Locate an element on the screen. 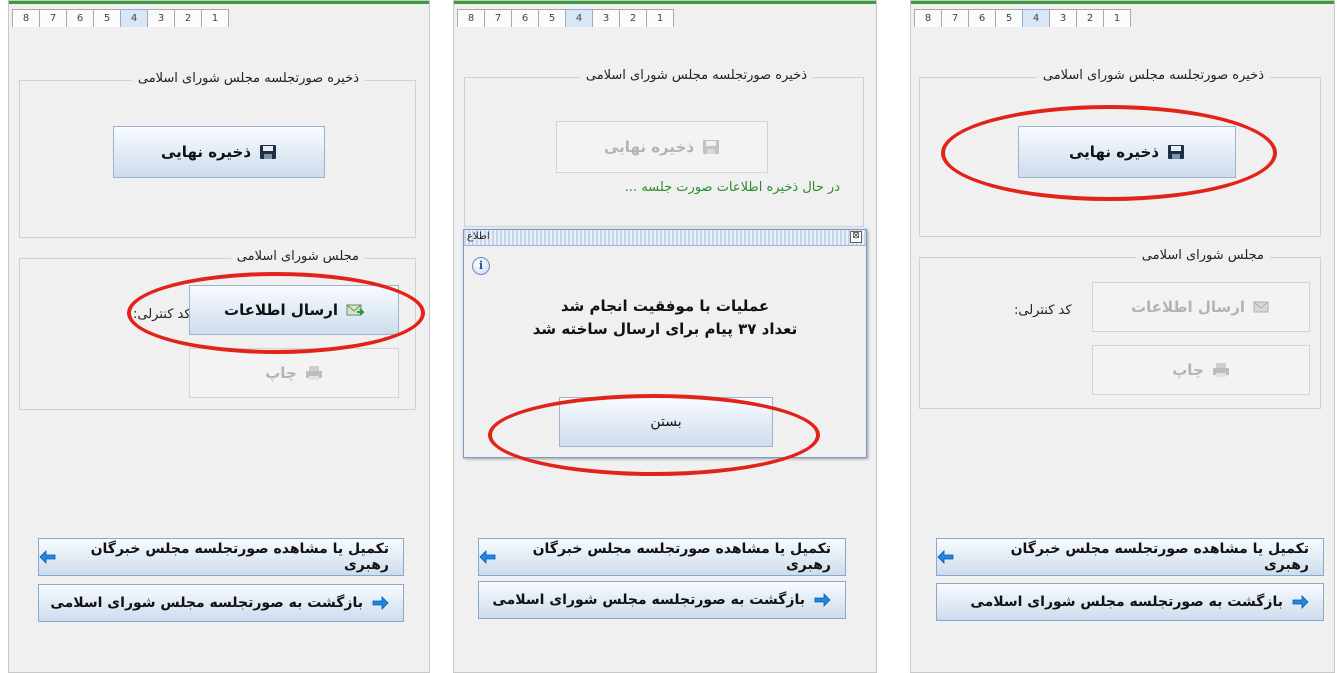  highlight-ring-send is located at coordinates (276, 313).